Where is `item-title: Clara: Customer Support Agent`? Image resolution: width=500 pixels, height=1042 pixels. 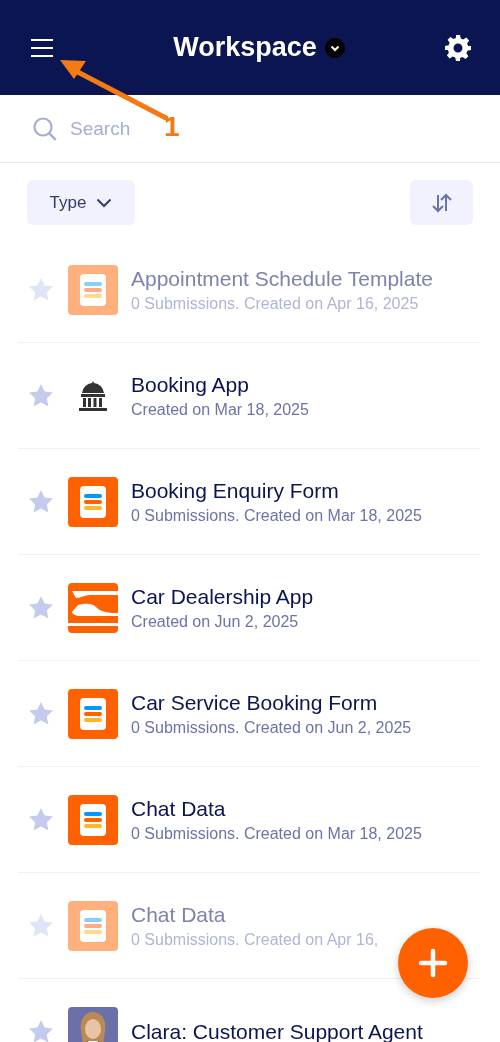
item-title: Clara: Customer Support Agent is located at coordinates (277, 1030).